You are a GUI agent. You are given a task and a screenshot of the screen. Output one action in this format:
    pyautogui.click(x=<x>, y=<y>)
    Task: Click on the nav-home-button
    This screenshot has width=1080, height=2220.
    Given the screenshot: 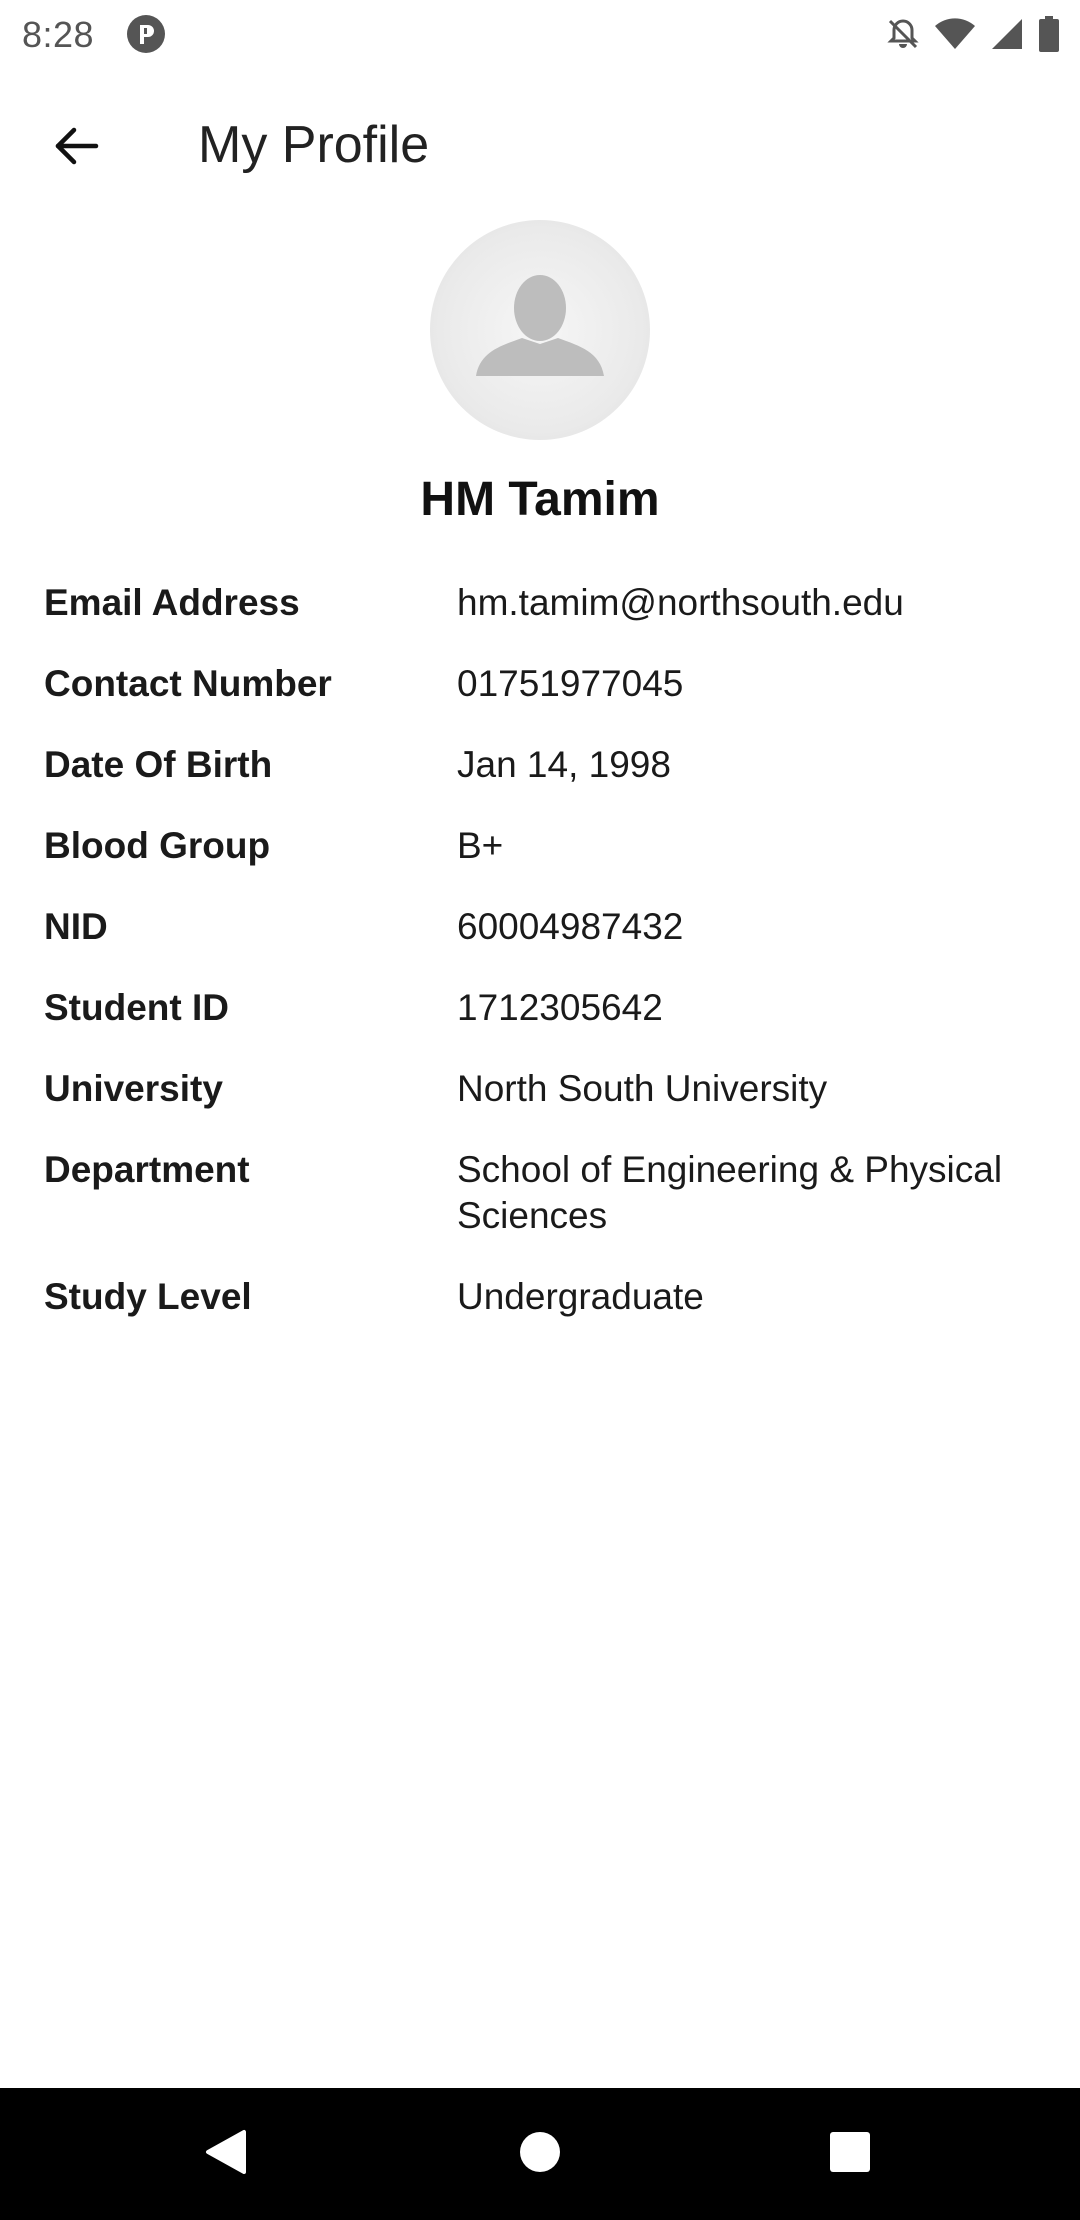 What is the action you would take?
    pyautogui.click(x=540, y=2154)
    